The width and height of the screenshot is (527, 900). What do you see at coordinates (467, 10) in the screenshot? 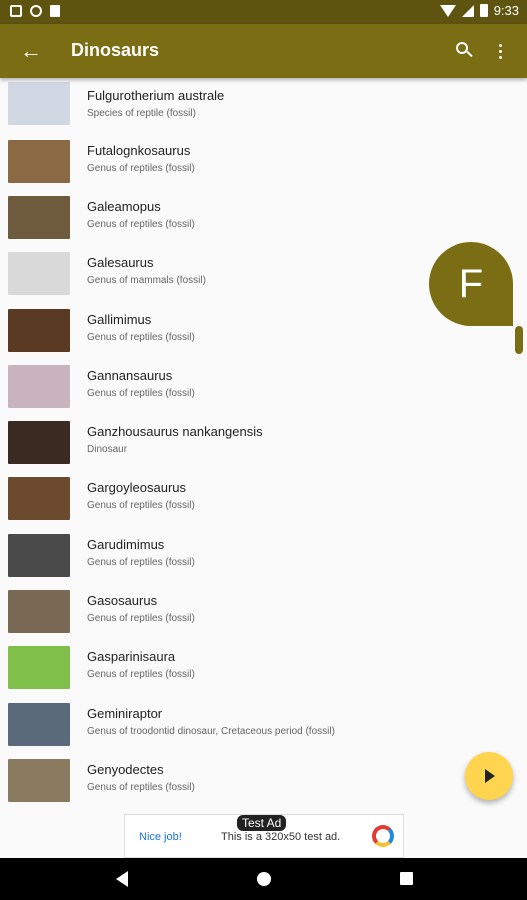
I see `signal-icon` at bounding box center [467, 10].